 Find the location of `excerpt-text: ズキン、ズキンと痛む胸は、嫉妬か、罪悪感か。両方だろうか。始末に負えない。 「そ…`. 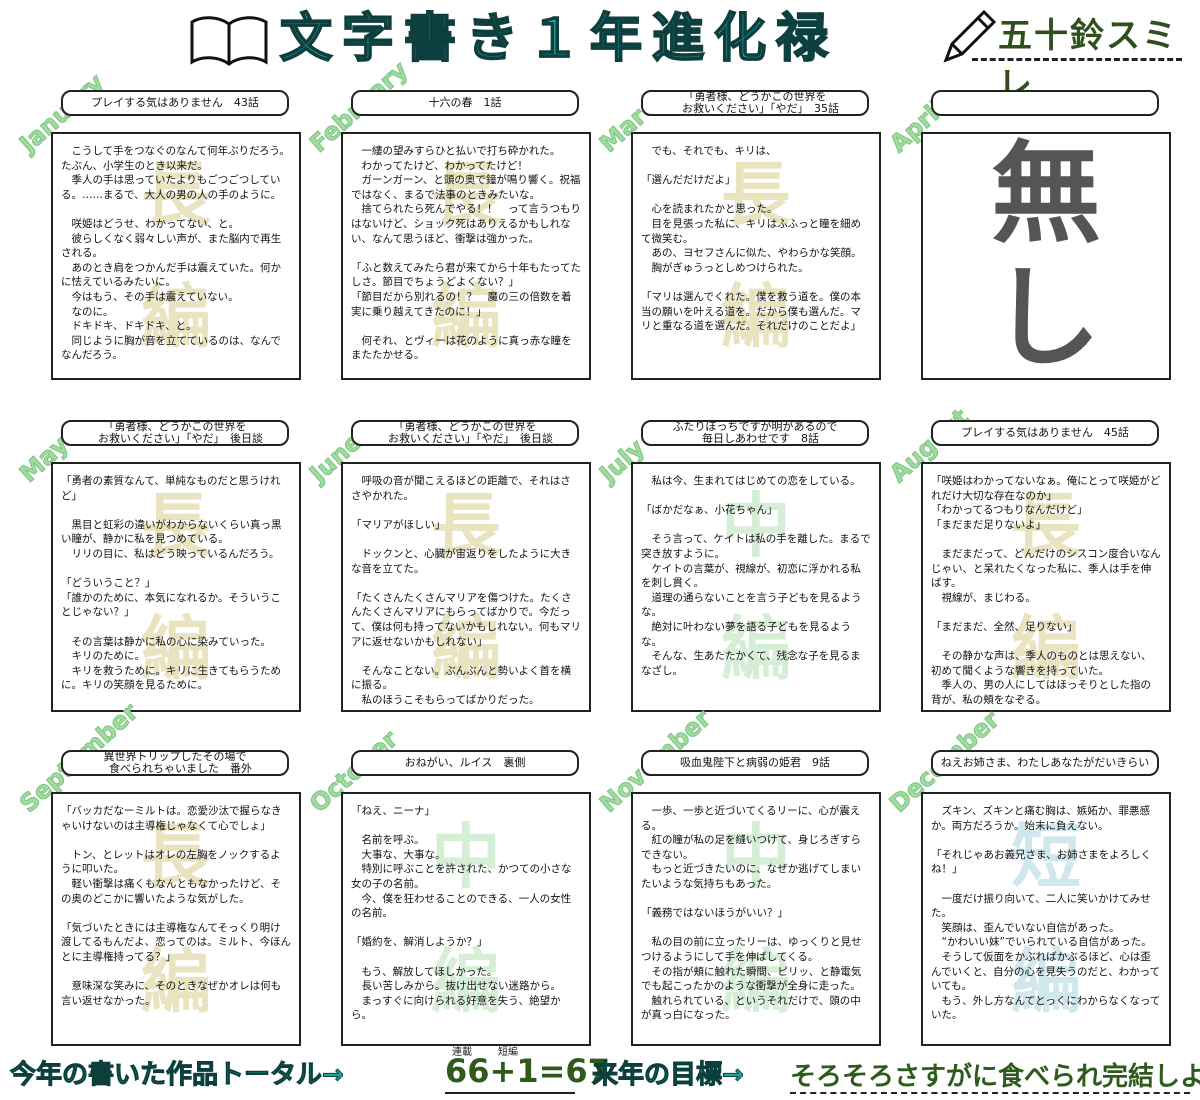

excerpt-text: ズキン、ズキンと痛む胸は、嫉妬か、罪悪感か。両方だろうか。始末に負えない。 「そ… is located at coordinates (1046, 913).